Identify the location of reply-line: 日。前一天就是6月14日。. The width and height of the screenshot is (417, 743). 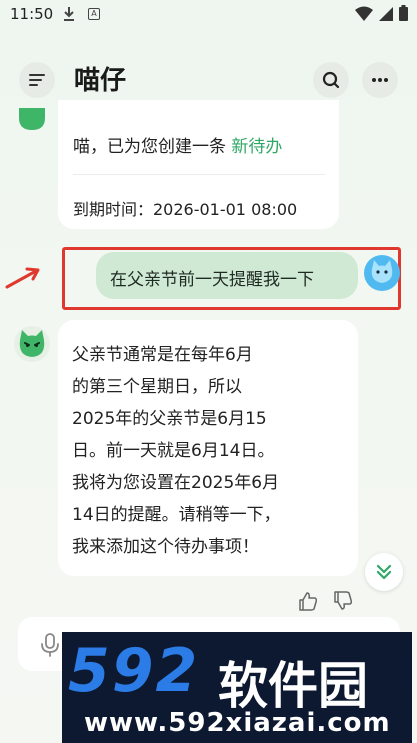
(173, 451).